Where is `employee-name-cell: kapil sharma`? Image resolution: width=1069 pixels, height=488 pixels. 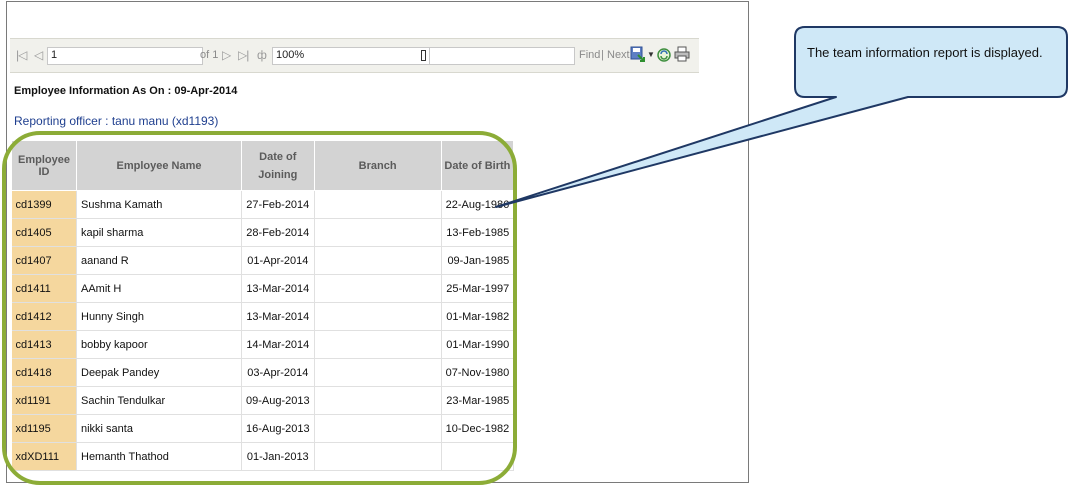
employee-name-cell: kapil sharma is located at coordinates (159, 232).